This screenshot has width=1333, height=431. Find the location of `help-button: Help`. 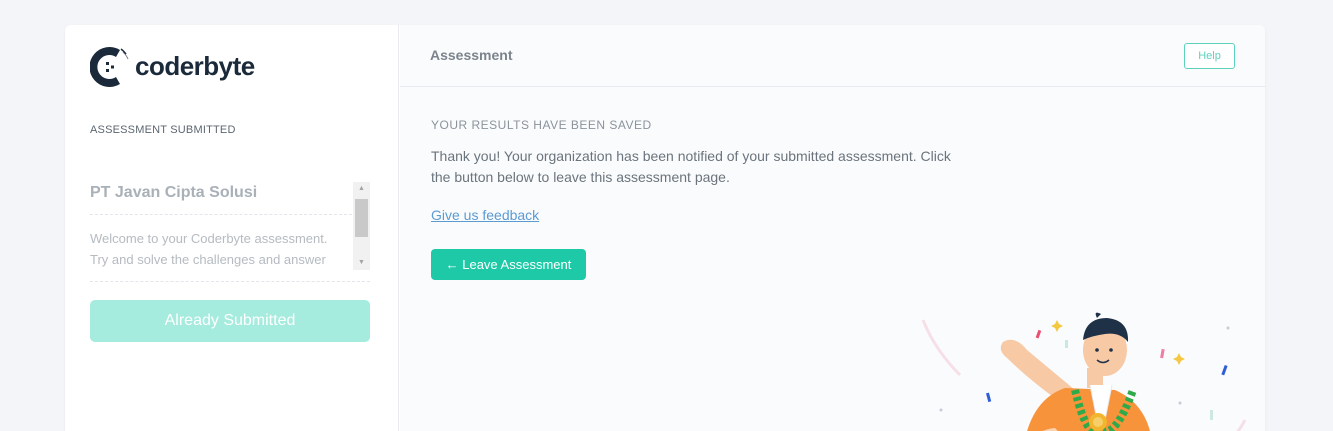

help-button: Help is located at coordinates (1209, 56).